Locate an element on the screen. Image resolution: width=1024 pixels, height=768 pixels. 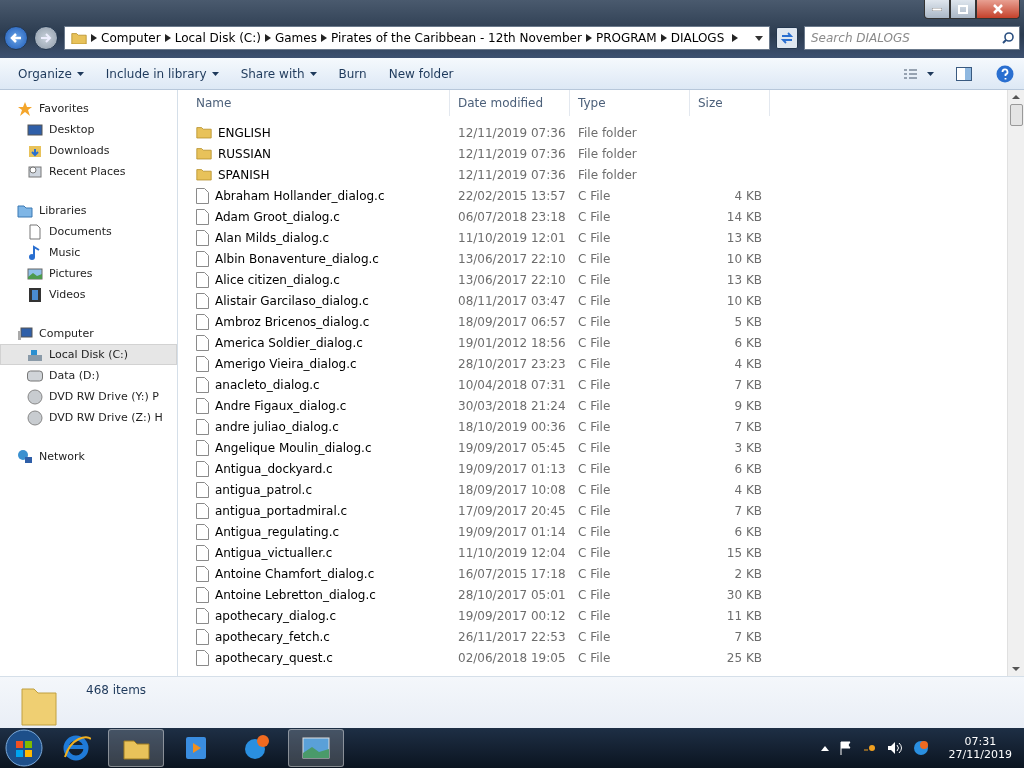
sidebar-item: Desktop is located at coordinates (88, 129).